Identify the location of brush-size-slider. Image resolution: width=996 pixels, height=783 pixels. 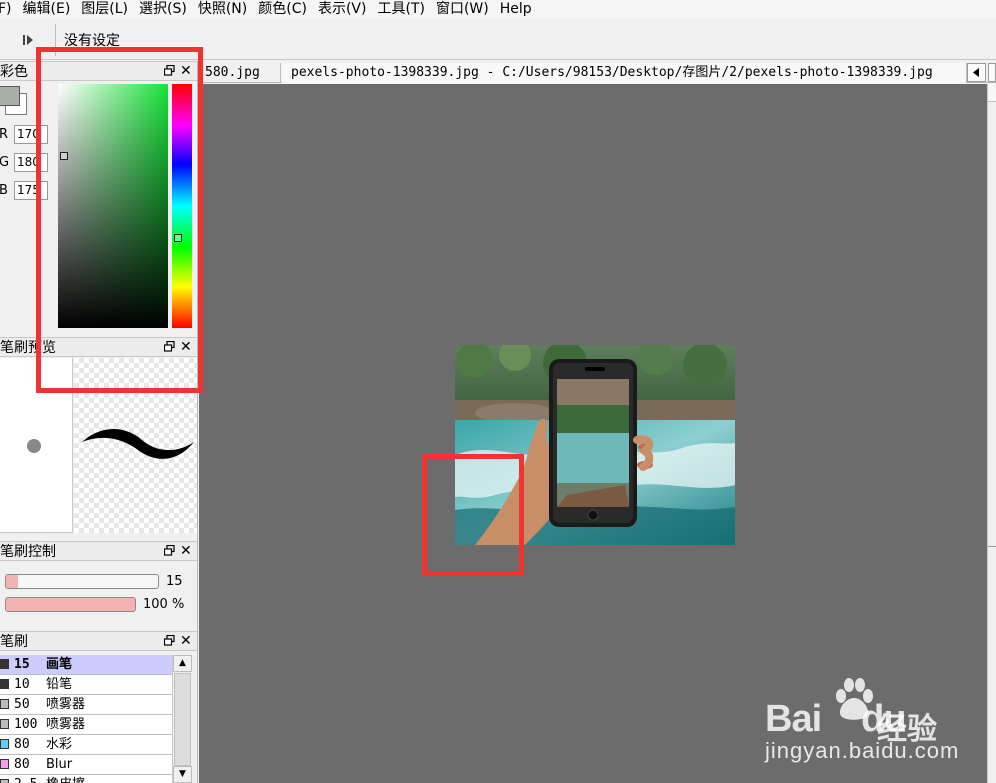
(82, 581).